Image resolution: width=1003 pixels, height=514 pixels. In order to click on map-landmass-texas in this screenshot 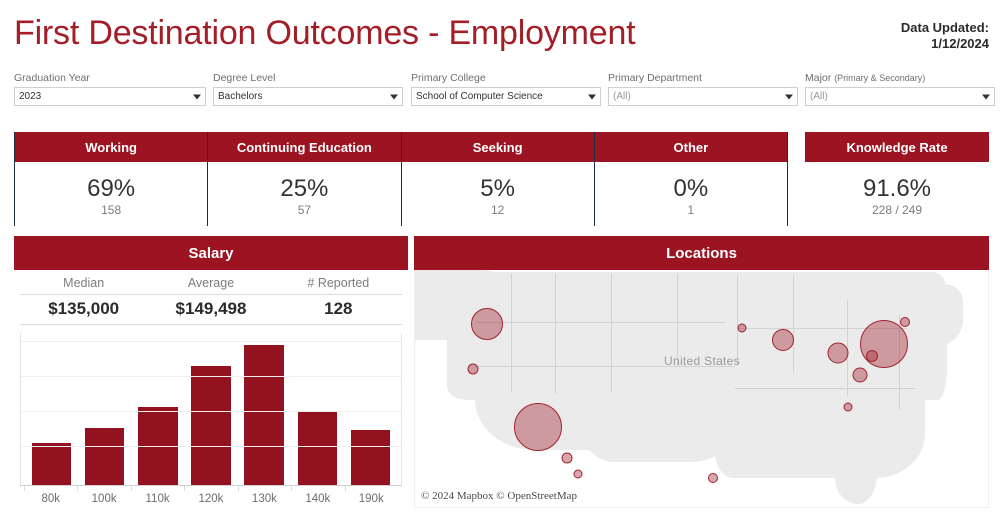, I will do `click(660, 427)`.